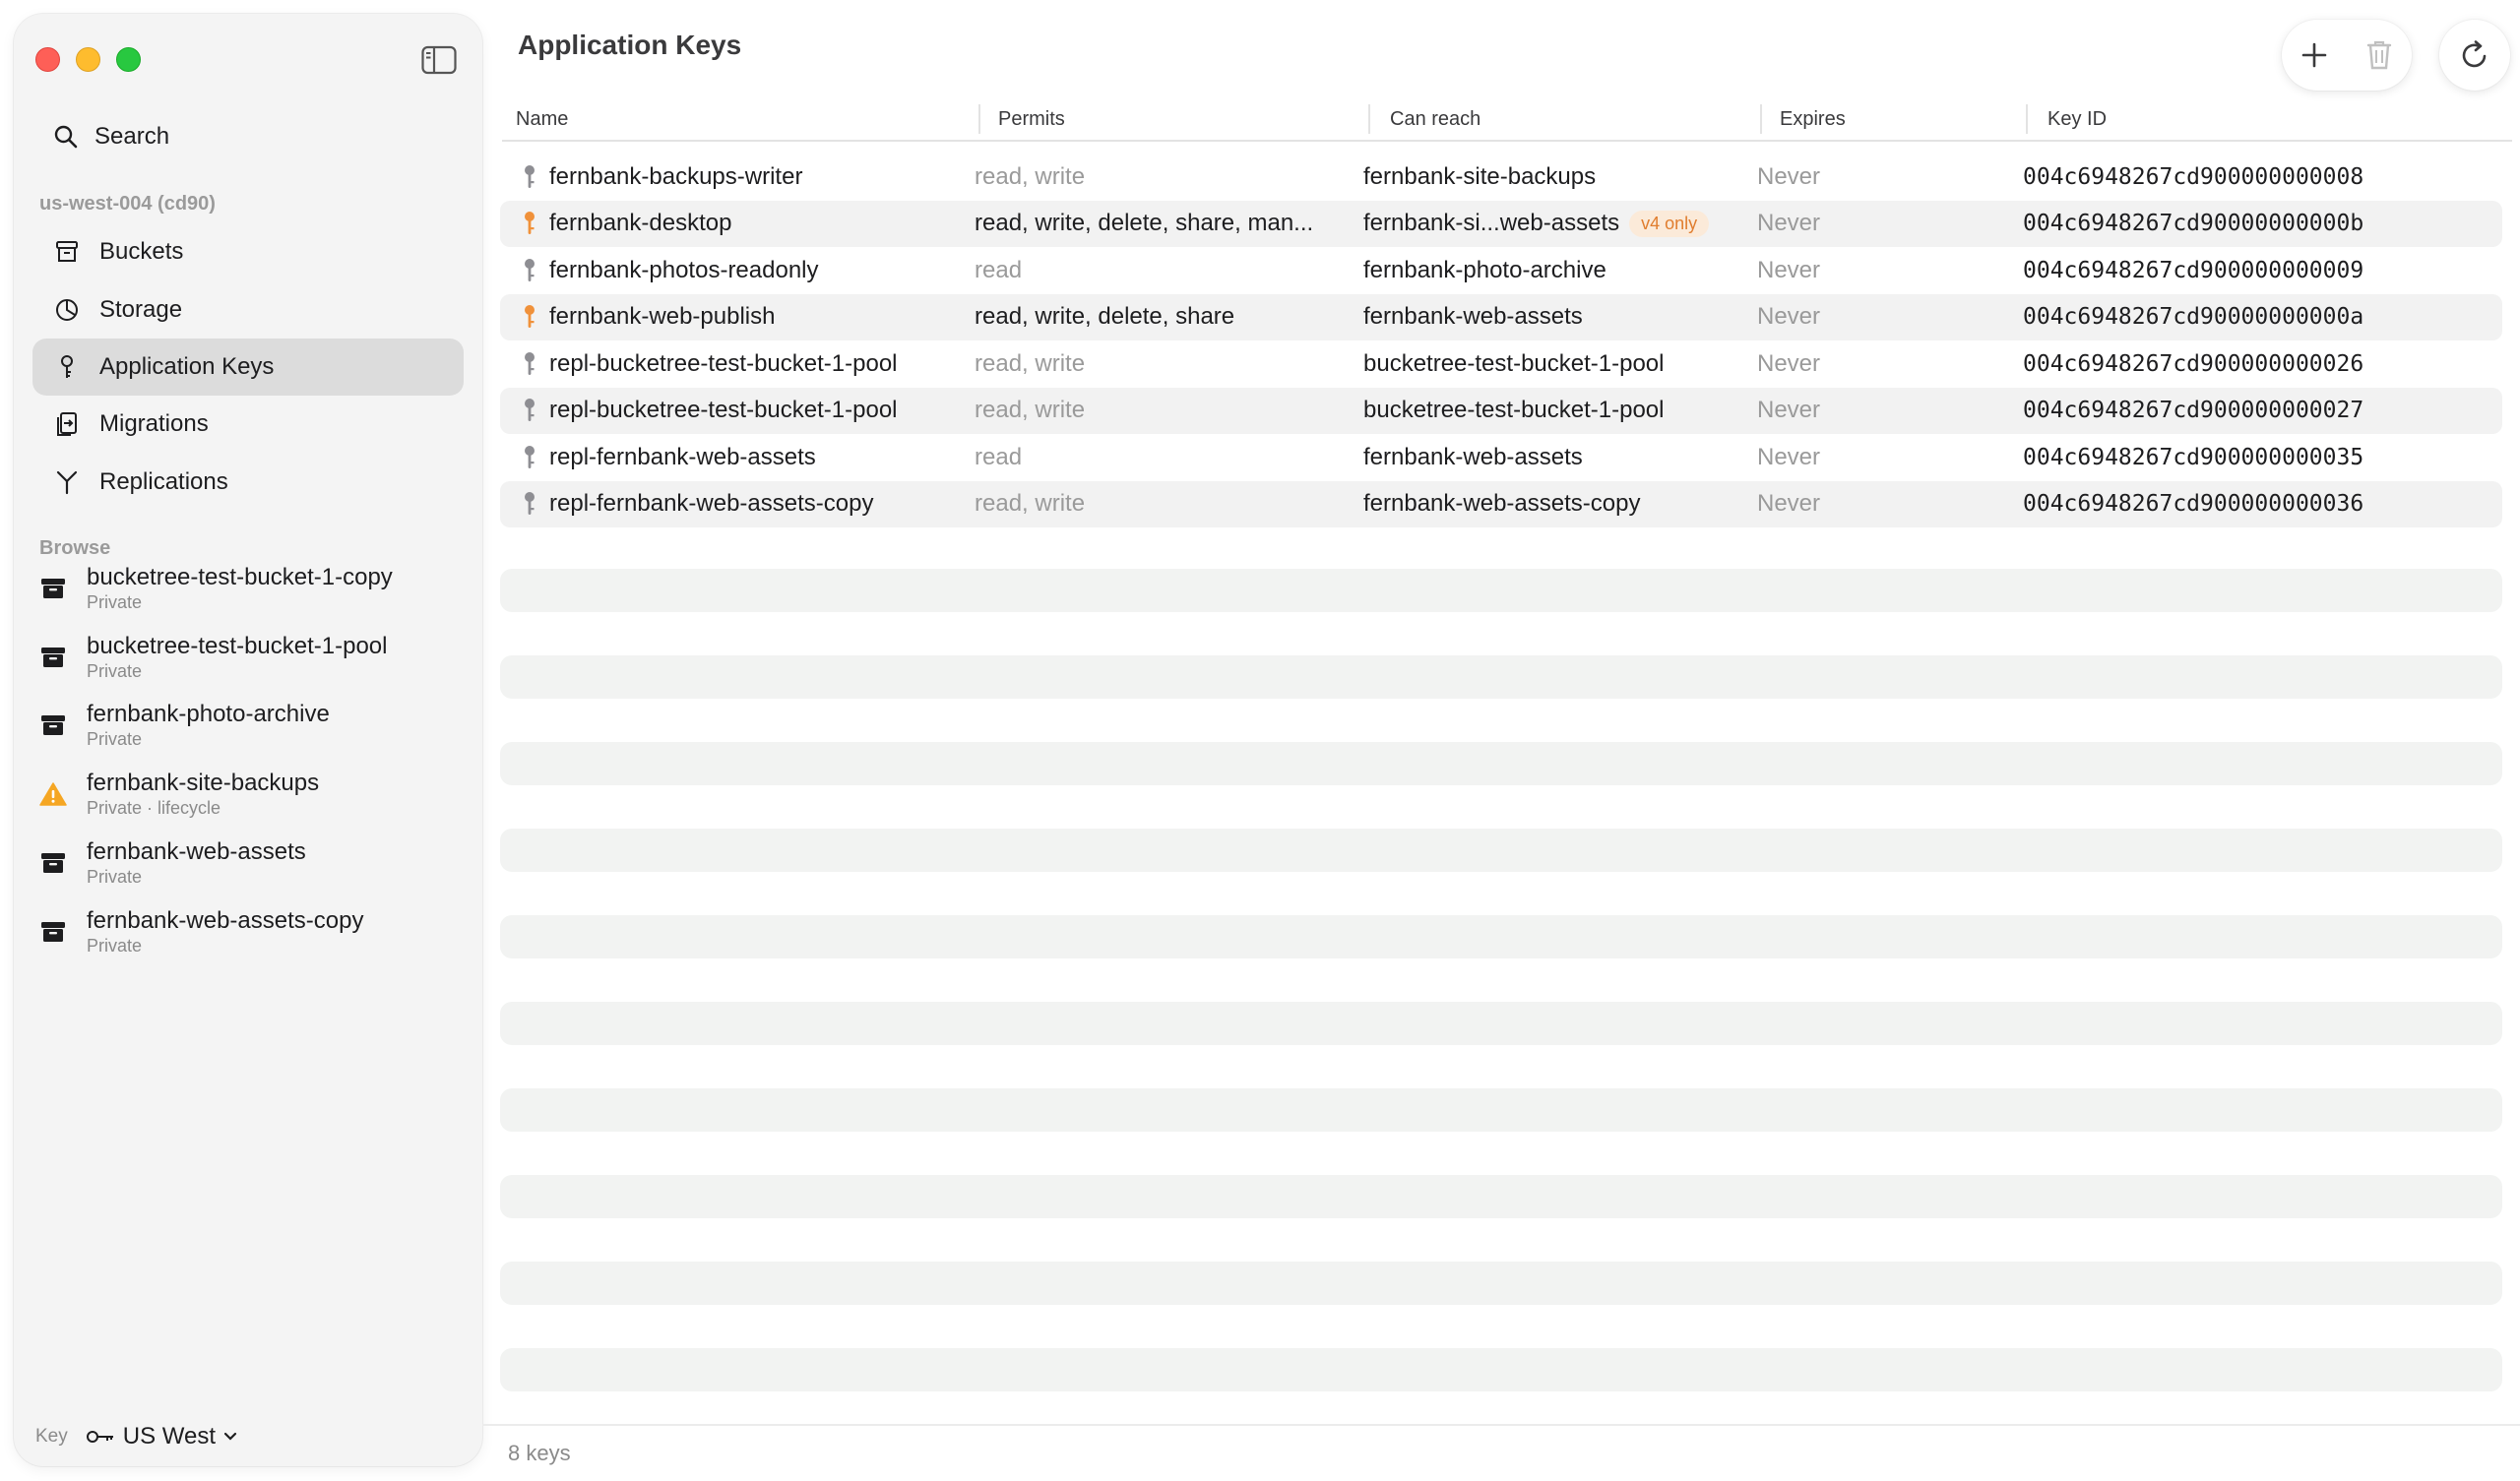 This screenshot has width=2520, height=1481. What do you see at coordinates (255, 931) in the screenshot?
I see `browse-bucket-item: fernbank-web-assets-copy Private` at bounding box center [255, 931].